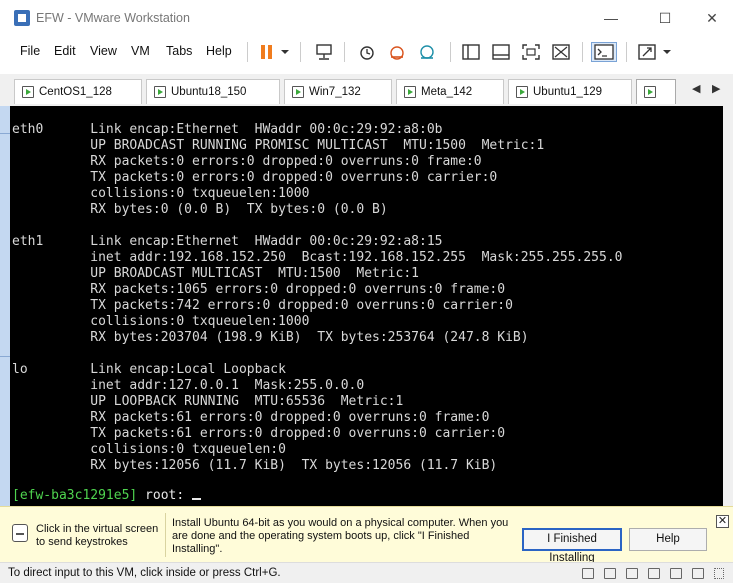 The height and width of the screenshot is (583, 733). I want to click on snapshot-icon, so click(367, 52).